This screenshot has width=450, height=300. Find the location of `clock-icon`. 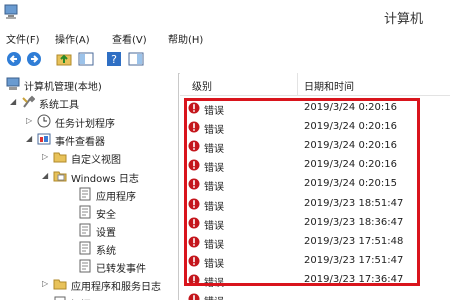

clock-icon is located at coordinates (44, 121).